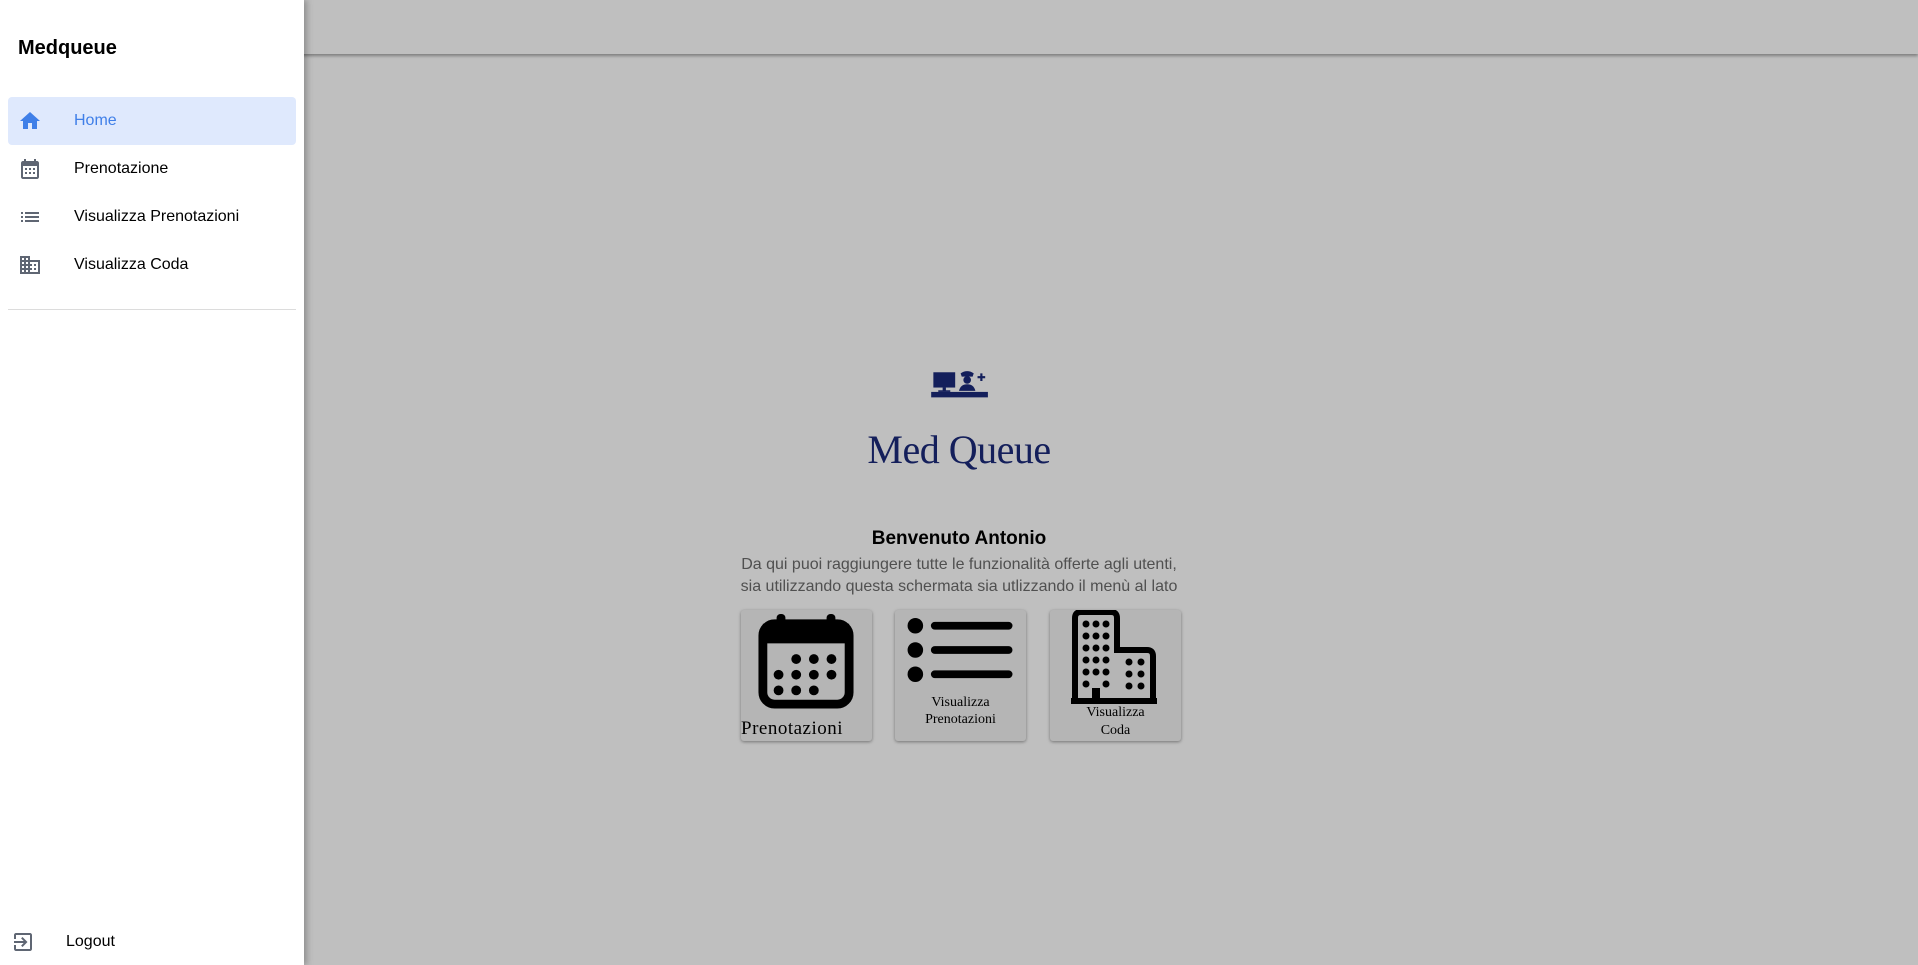 This screenshot has height=965, width=1918. What do you see at coordinates (131, 264) in the screenshot?
I see `nav-item-label: Visualizza Coda` at bounding box center [131, 264].